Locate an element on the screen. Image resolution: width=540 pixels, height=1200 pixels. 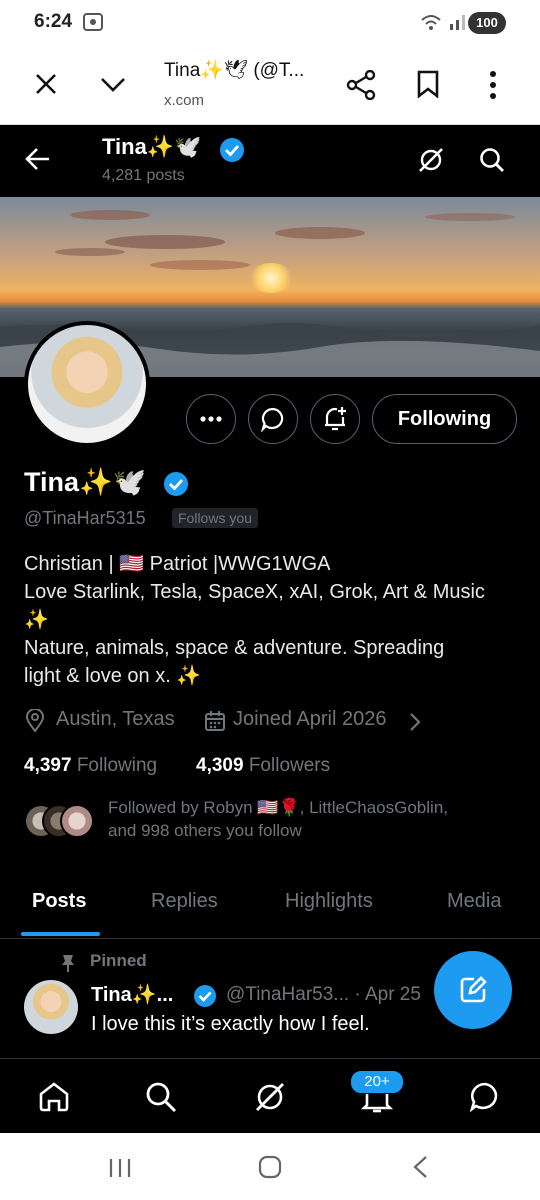
compose-button is located at coordinates (473, 990).